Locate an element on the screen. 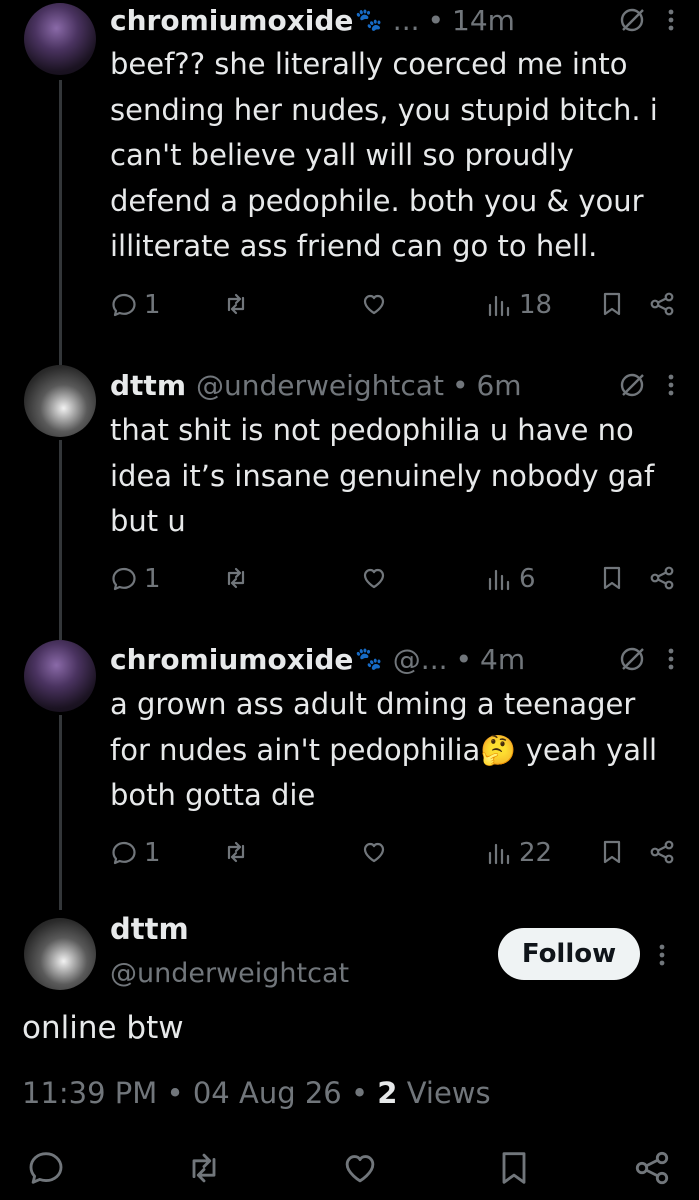 The image size is (699, 1200). bookmark-button is located at coordinates (514, 1168).